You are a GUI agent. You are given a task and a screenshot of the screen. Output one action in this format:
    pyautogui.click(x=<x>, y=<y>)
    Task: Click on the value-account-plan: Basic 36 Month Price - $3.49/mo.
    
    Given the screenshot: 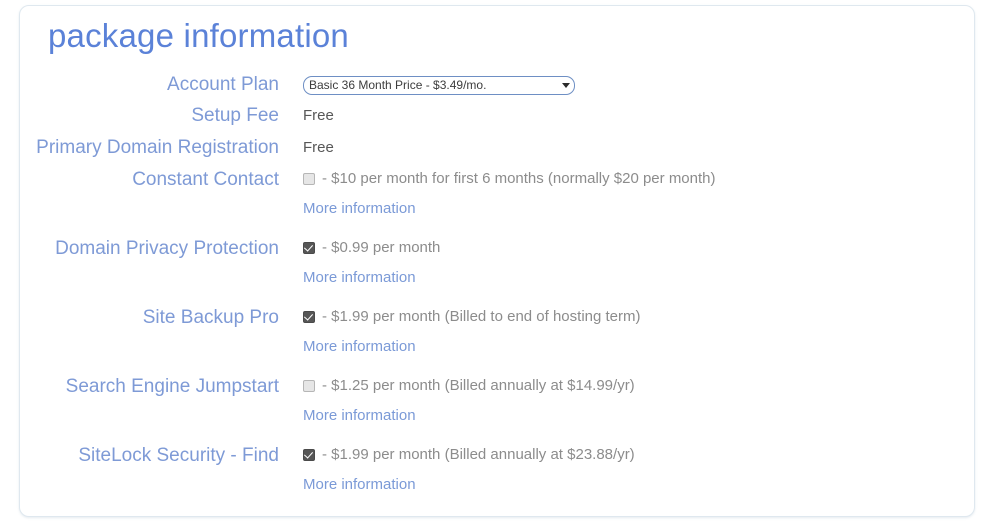 What is the action you would take?
    pyautogui.click(x=638, y=85)
    